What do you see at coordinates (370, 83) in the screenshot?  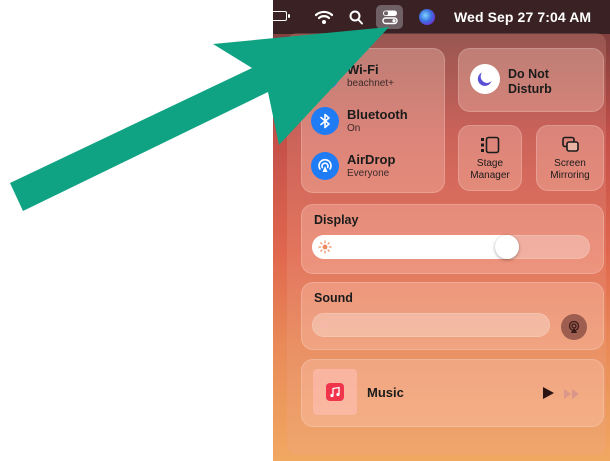 I see `wifi-network-name: beachnet+` at bounding box center [370, 83].